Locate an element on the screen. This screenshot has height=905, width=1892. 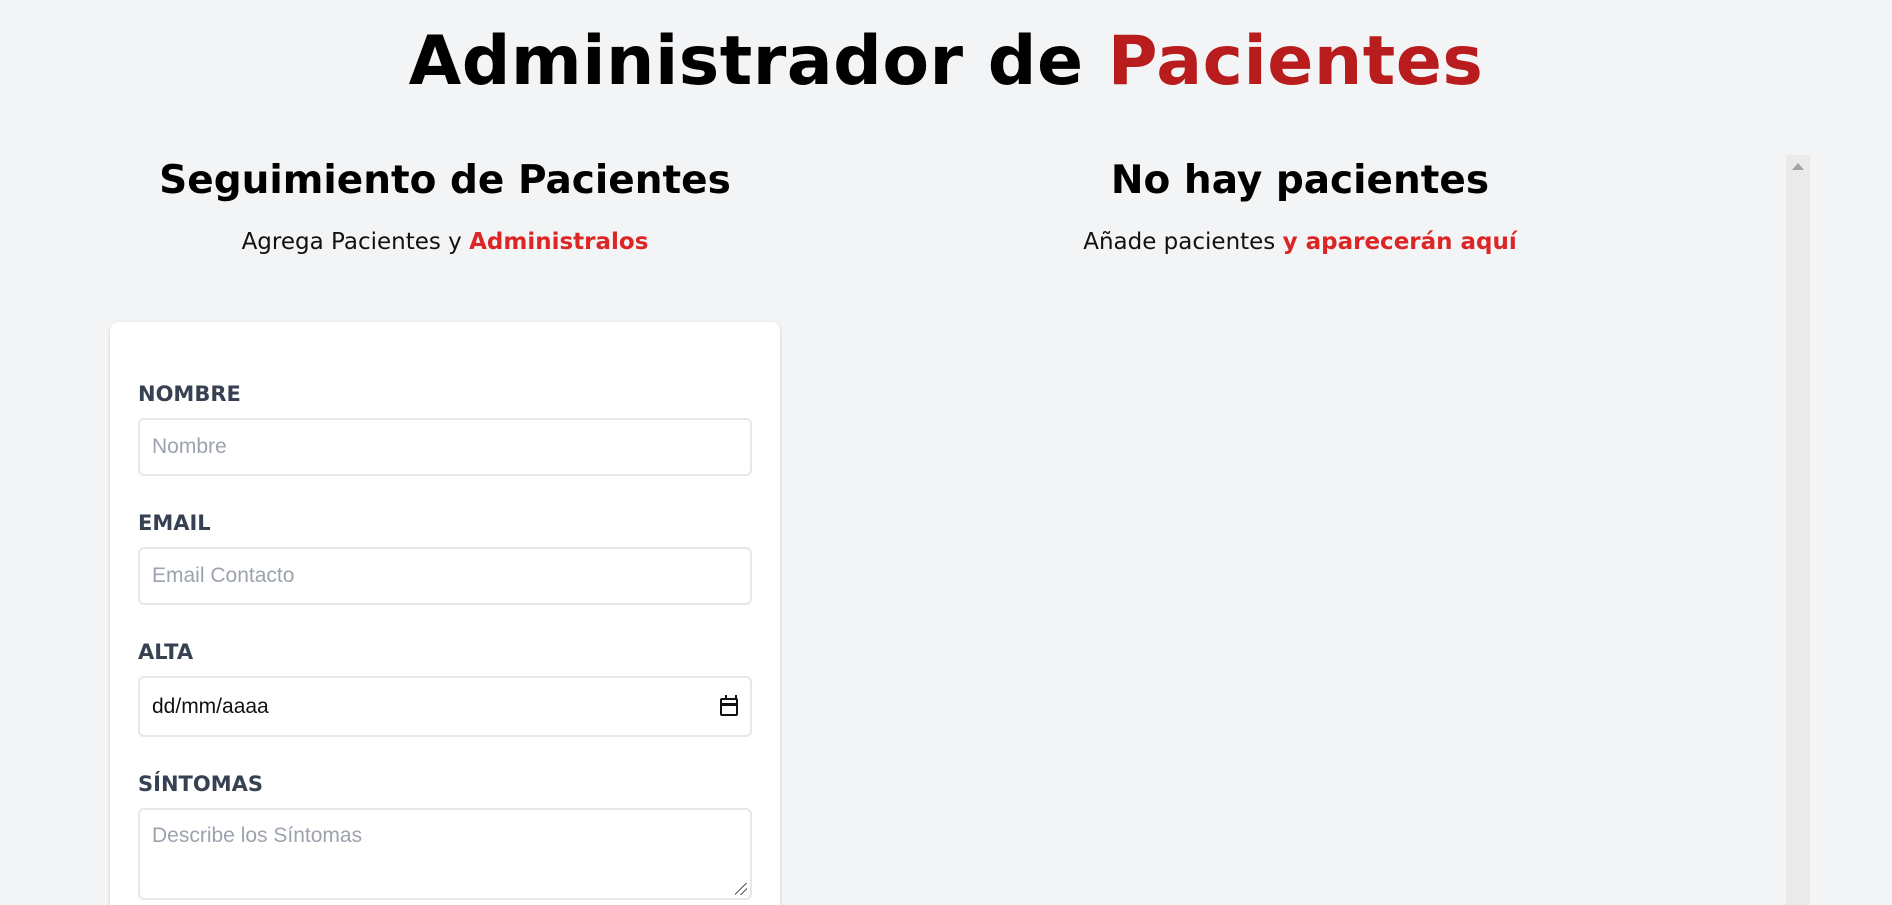
email-field-group: EMAIL Email Contacto is located at coordinates (445, 557).